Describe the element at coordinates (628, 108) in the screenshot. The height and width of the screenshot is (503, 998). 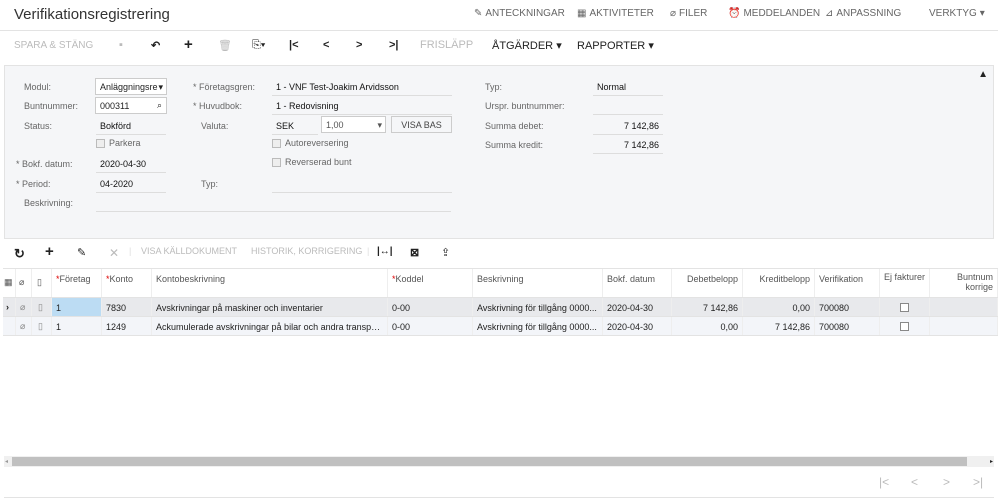
I see `orig-batch-value` at that location.